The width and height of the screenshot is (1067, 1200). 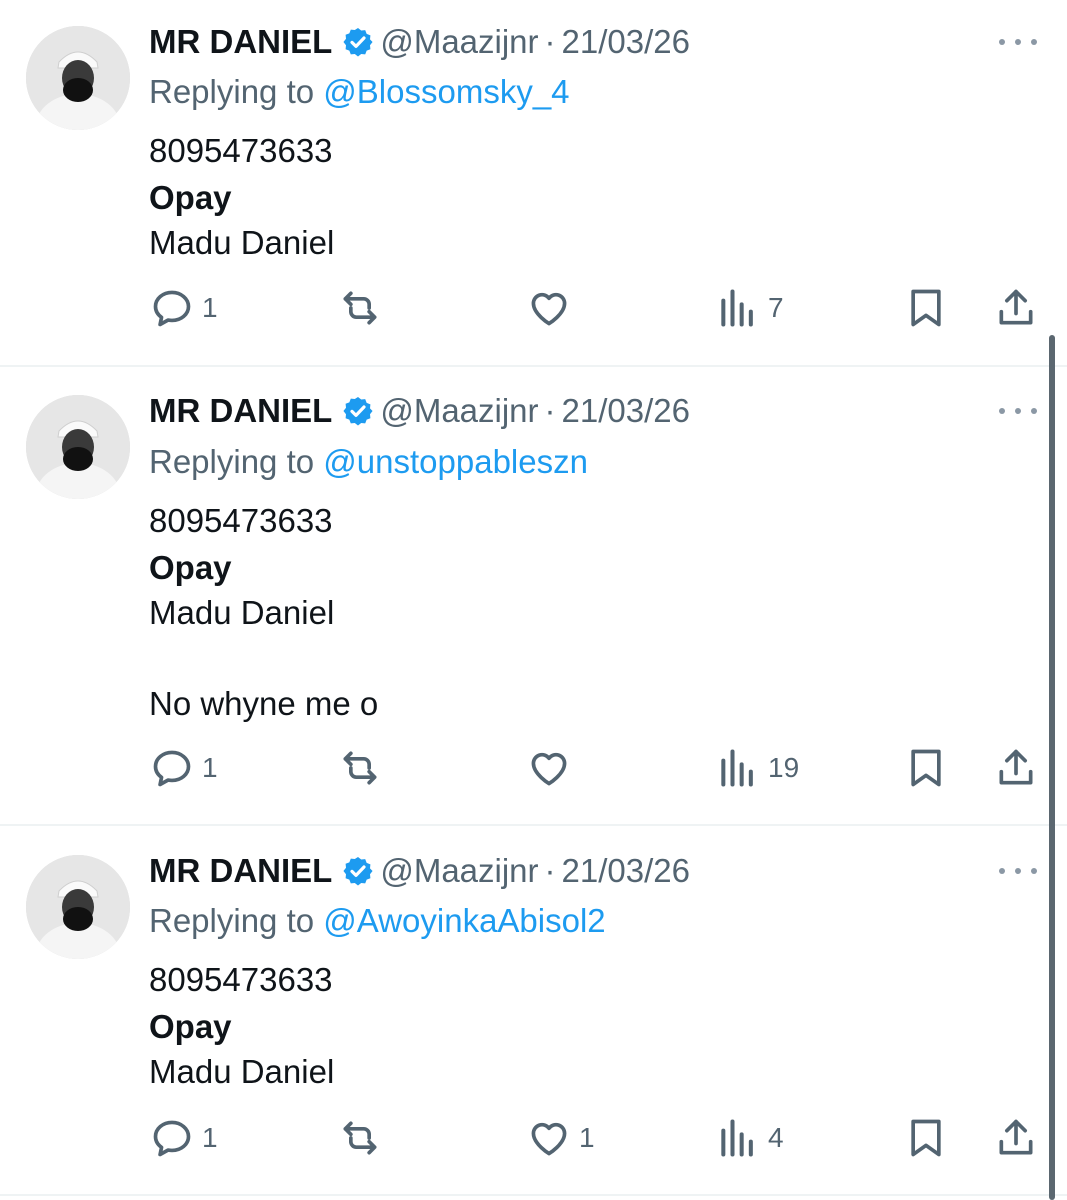 I want to click on replying-to: Replying to @unstoppableszn, so click(x=368, y=462).